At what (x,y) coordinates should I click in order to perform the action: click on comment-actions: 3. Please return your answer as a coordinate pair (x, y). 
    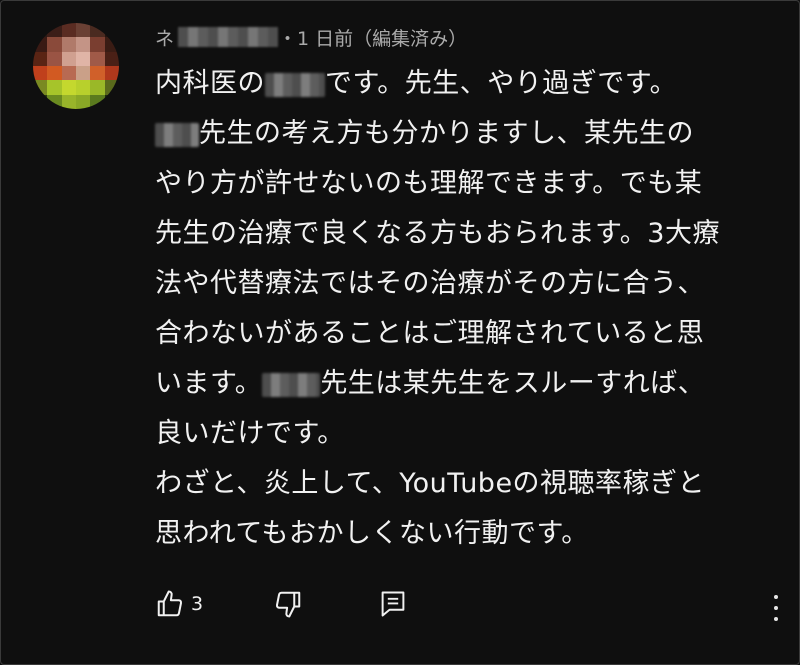
    Looking at the image, I should click on (281, 604).